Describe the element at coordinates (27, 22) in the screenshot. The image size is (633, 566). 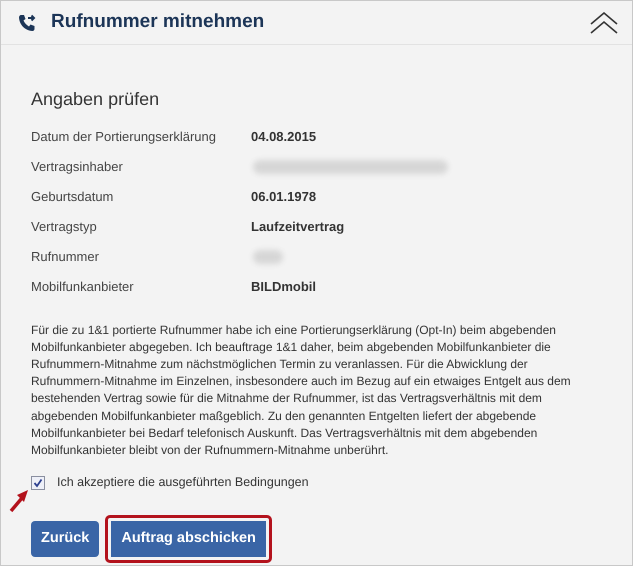
I see `phone-forward-icon` at that location.